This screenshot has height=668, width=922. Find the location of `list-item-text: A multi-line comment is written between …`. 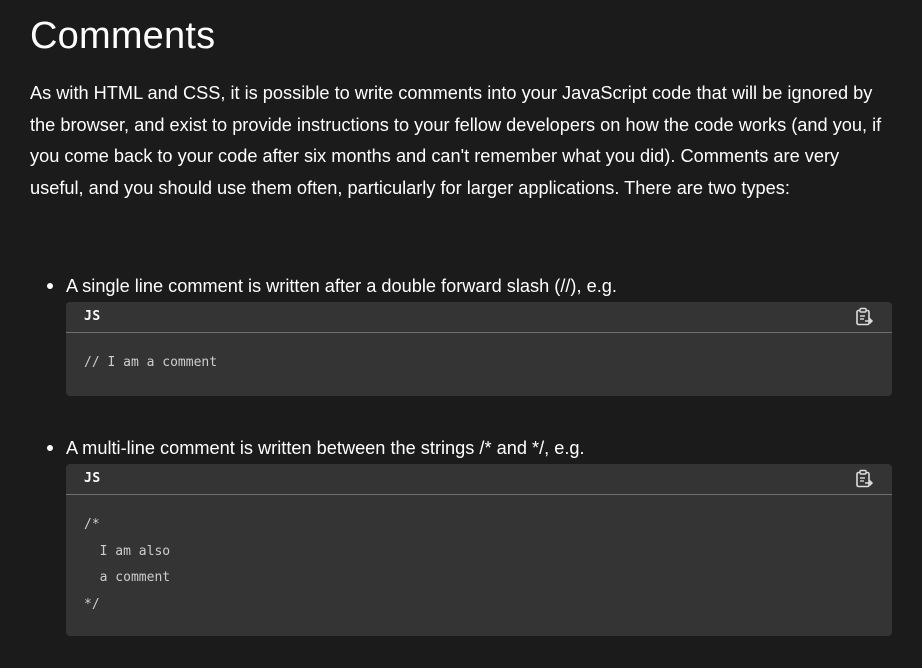

list-item-text: A multi-line comment is written between … is located at coordinates (325, 448).